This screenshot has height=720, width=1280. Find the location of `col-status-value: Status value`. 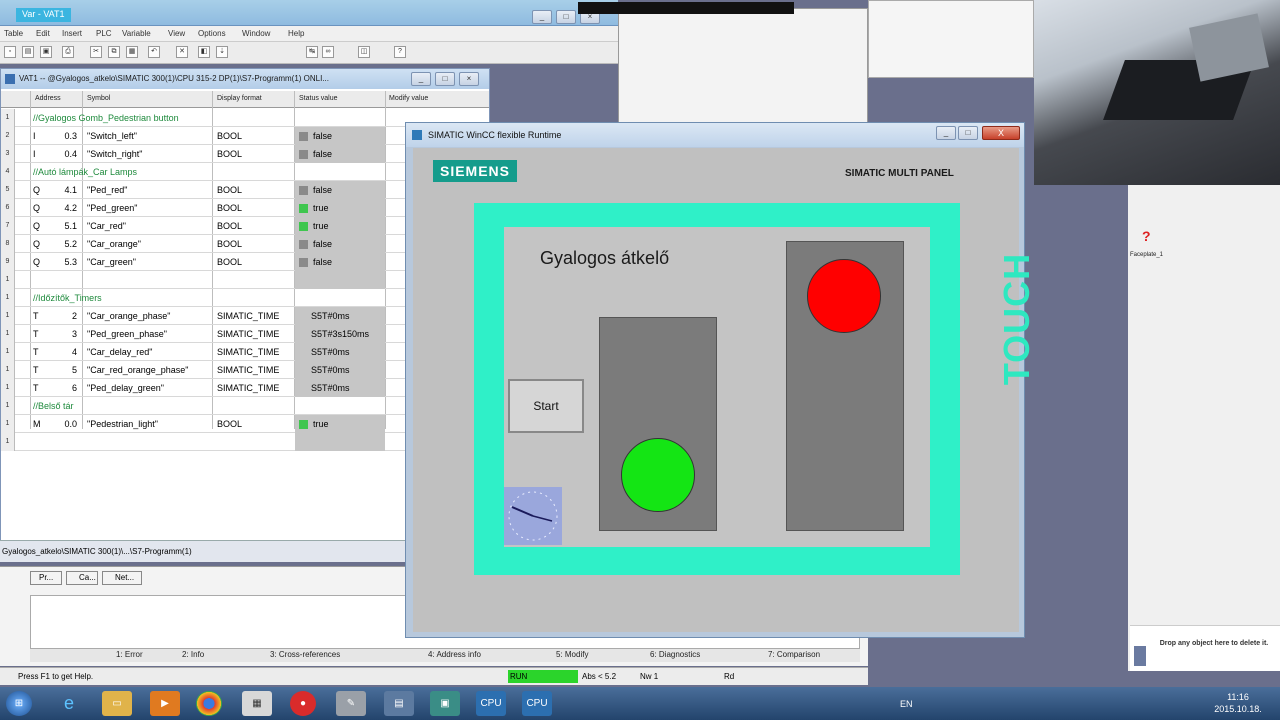

col-status-value: Status value is located at coordinates (318, 98).